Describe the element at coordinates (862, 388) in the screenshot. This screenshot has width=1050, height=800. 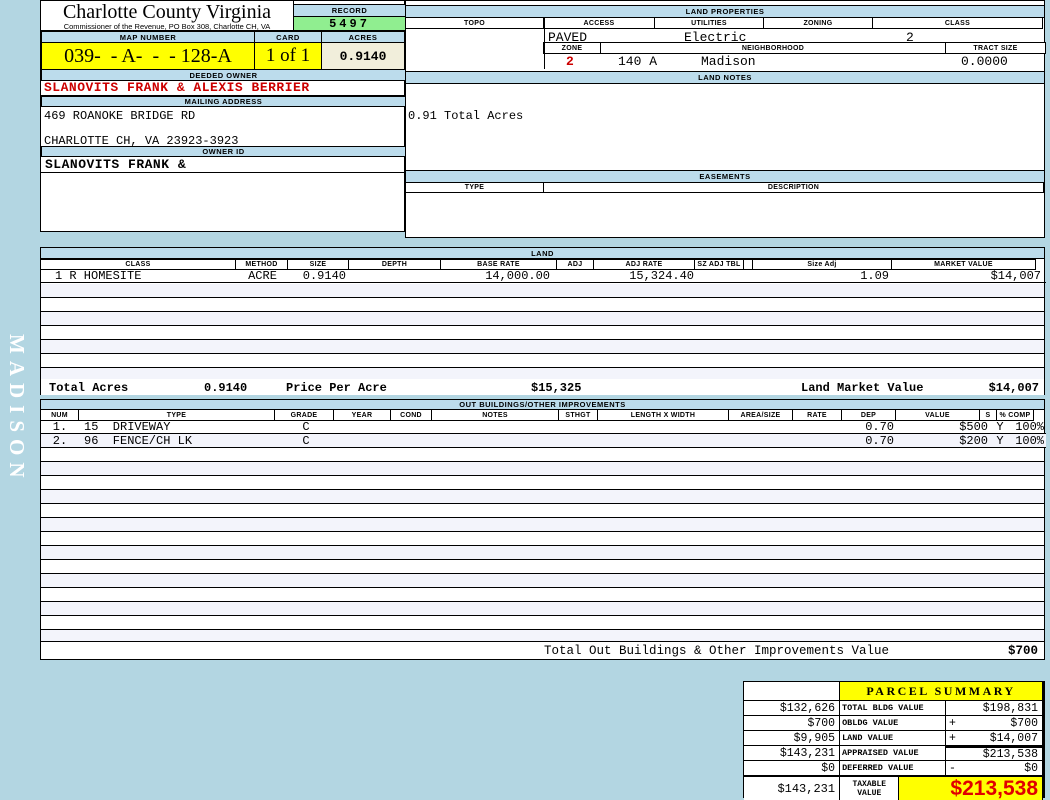
I see `land-market-value-label: Land Market Value` at that location.